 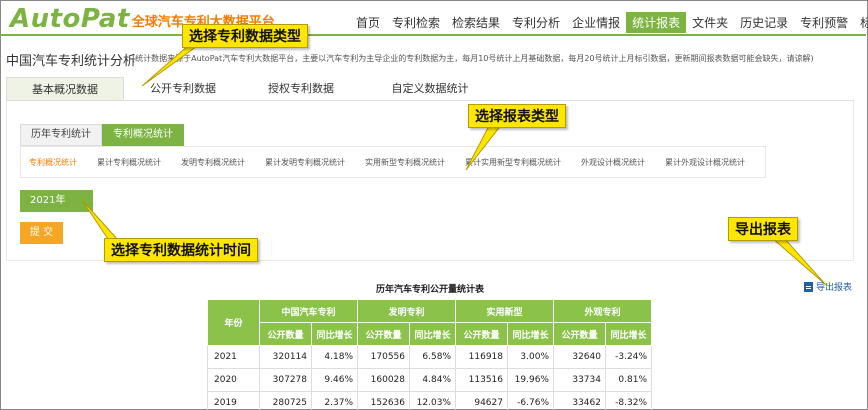 What do you see at coordinates (504, 311) in the screenshot?
I see `header-group-utility: 实用新型` at bounding box center [504, 311].